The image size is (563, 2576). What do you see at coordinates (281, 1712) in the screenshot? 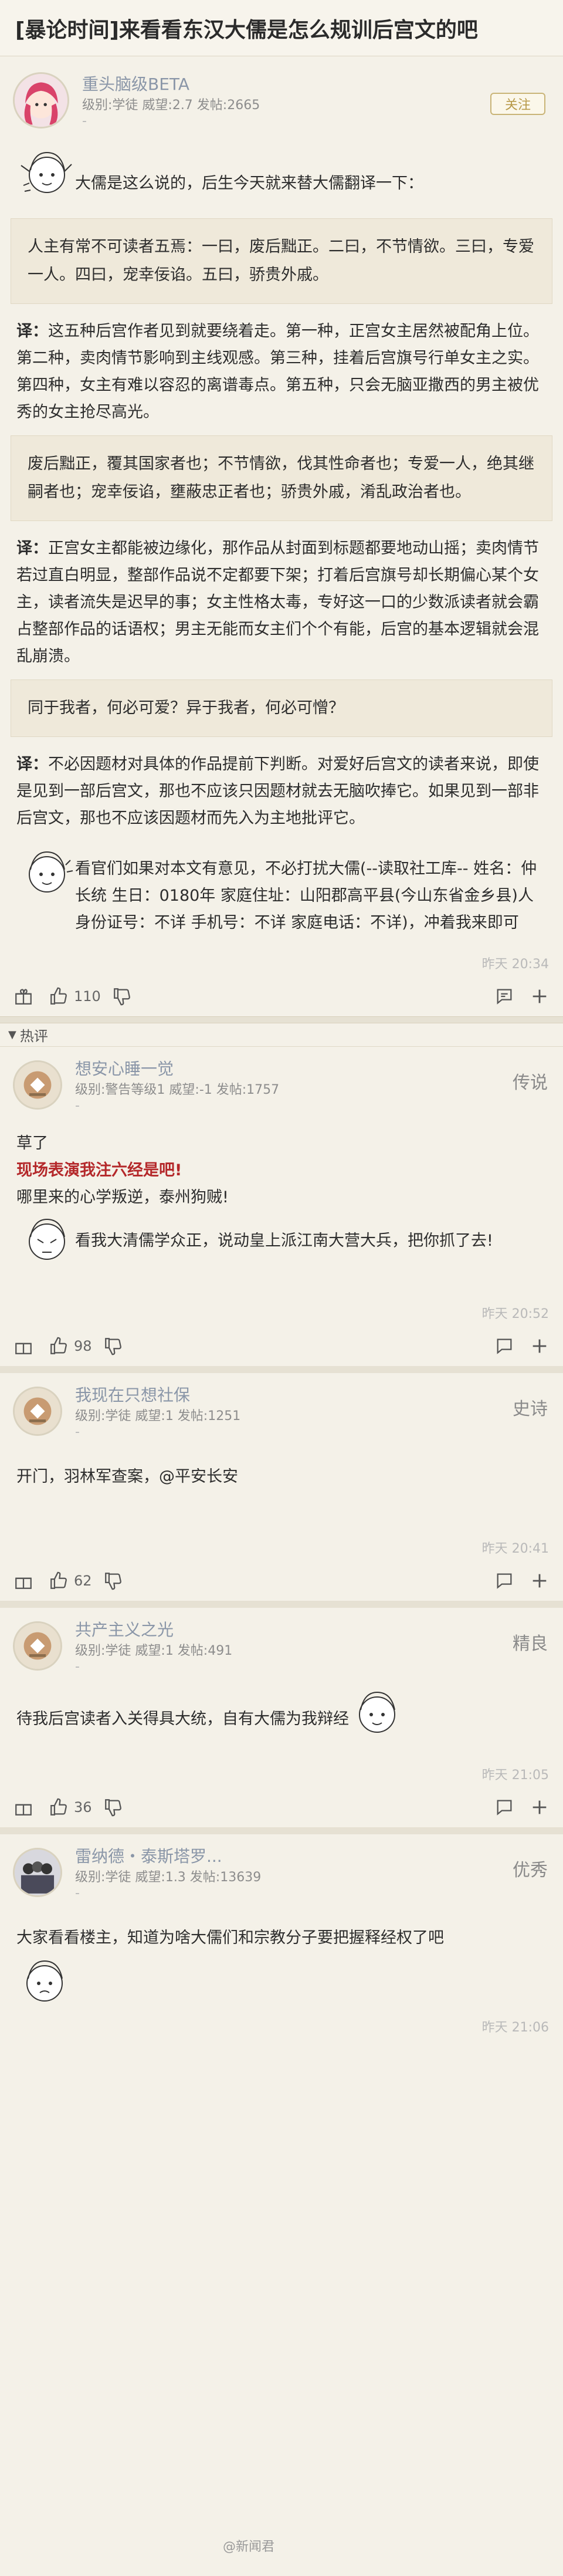
I see `reply-content: 待我后宫读者入关得具大统，自有大儒为我辩经` at bounding box center [281, 1712].